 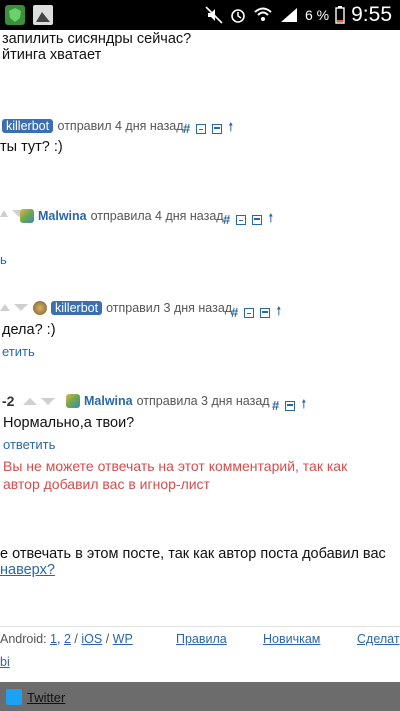 What do you see at coordinates (214, 15) in the screenshot?
I see `mute-icon` at bounding box center [214, 15].